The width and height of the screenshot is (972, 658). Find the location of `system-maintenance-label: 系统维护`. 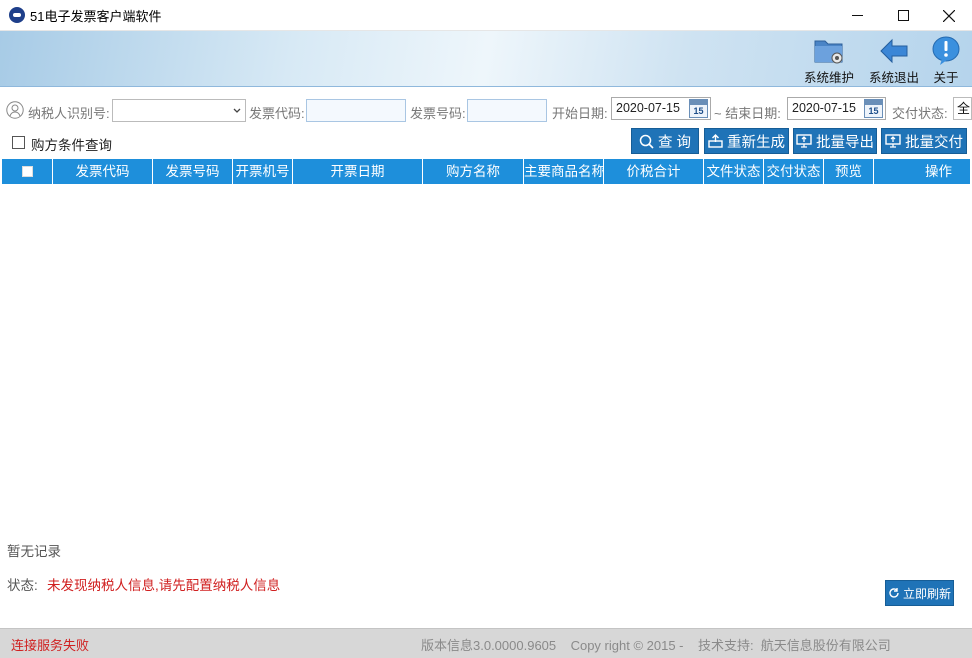

system-maintenance-label: 系统维护 is located at coordinates (828, 78).